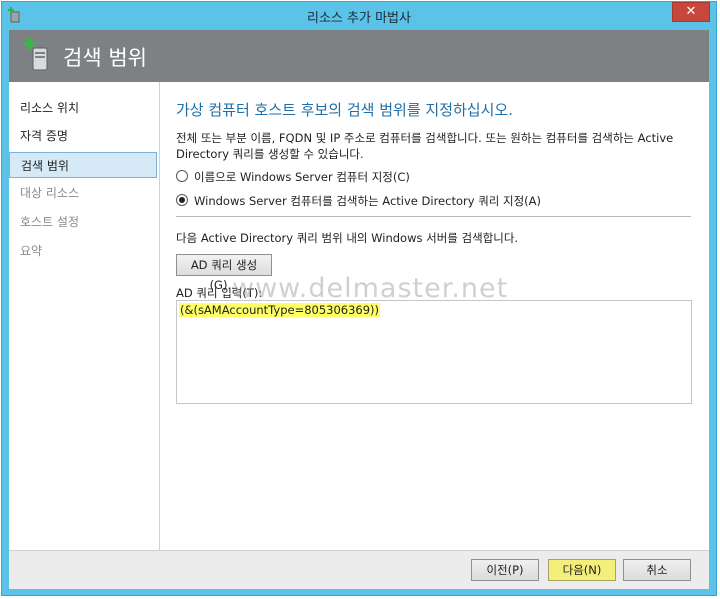 This screenshot has height=599, width=720. I want to click on next-button: 다음(N), so click(582, 570).